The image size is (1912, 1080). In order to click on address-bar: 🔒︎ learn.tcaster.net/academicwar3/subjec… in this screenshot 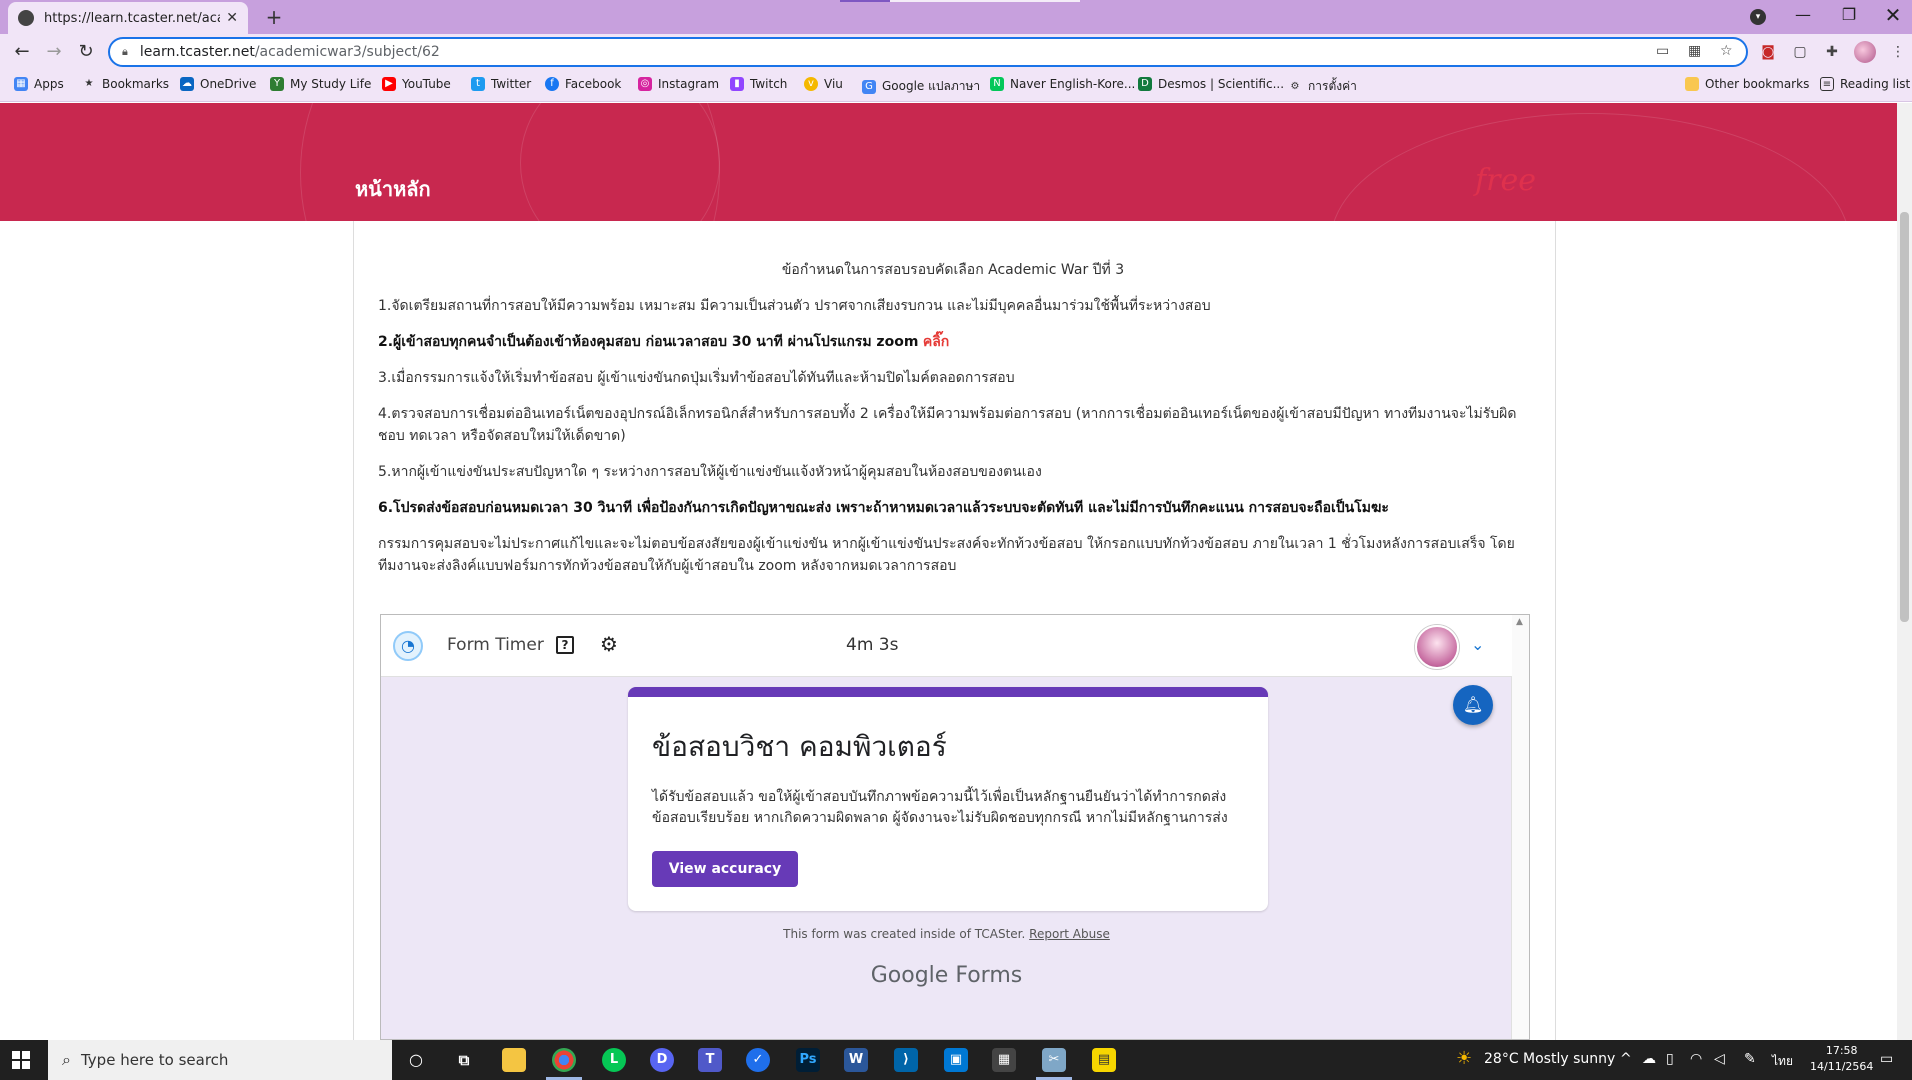, I will do `click(928, 52)`.